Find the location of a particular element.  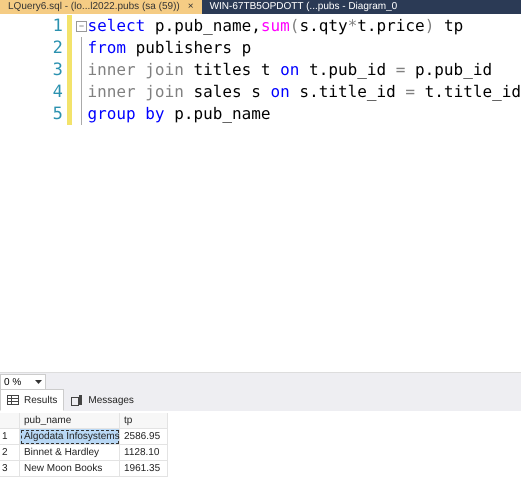

corner-header-cell is located at coordinates (10, 421).